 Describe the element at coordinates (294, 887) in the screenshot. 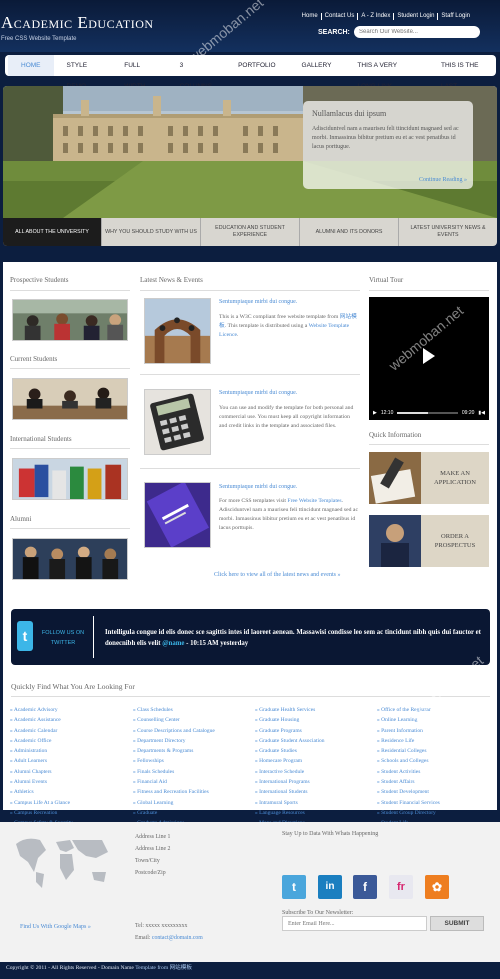

I see `twitter-social-icon: t` at that location.